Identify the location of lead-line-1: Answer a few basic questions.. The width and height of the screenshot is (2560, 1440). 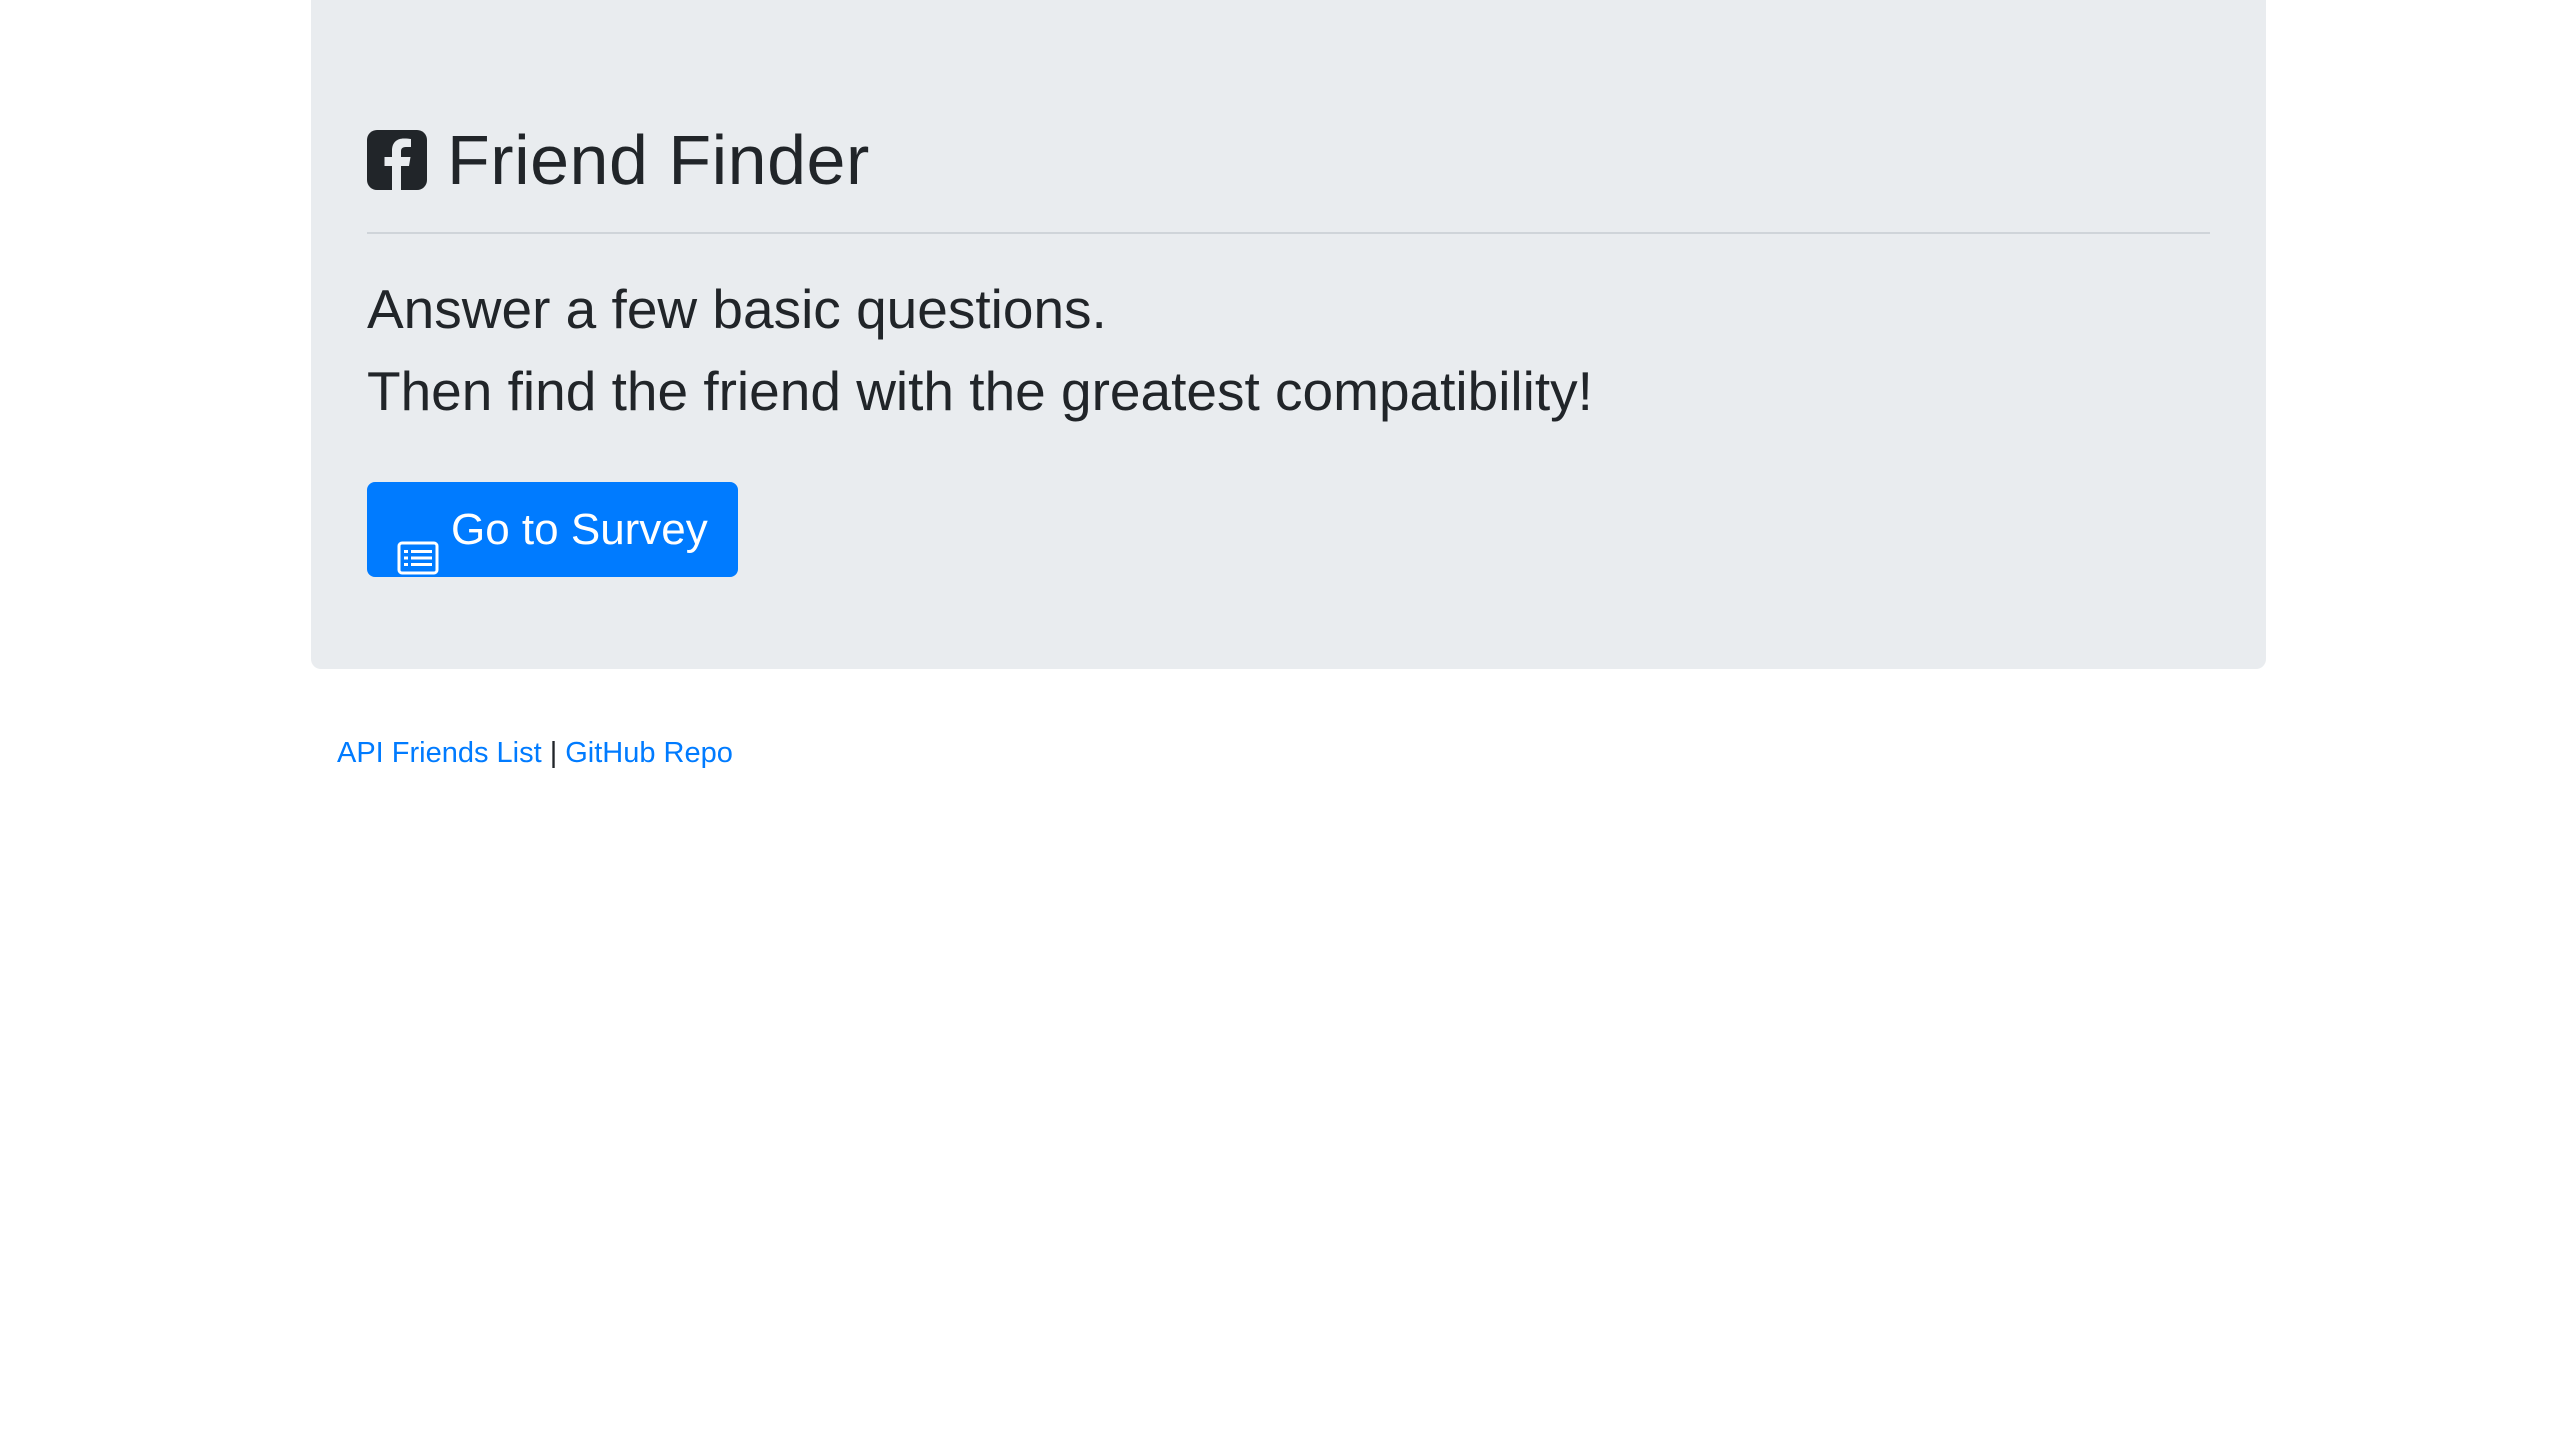
(737, 309).